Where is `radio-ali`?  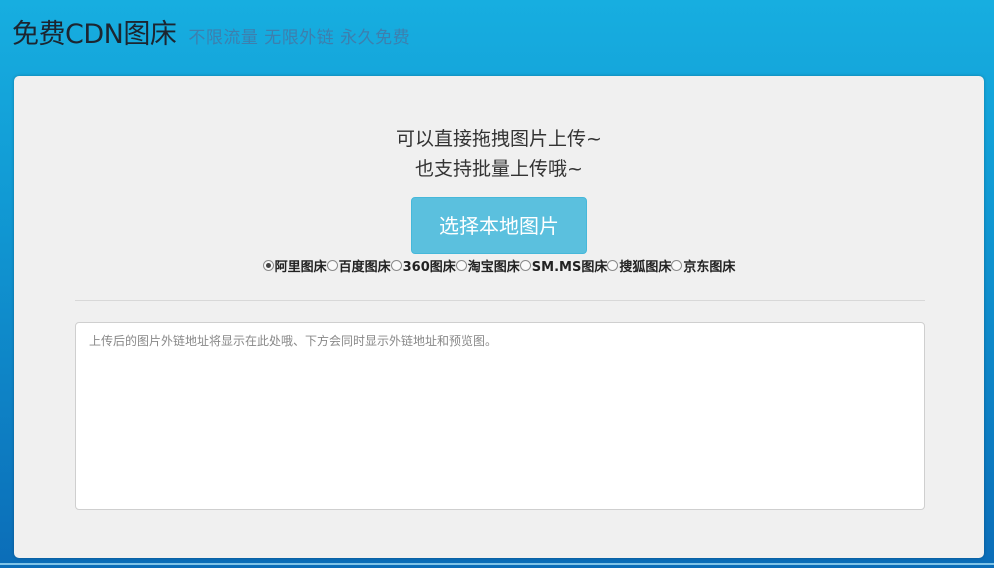
radio-ali is located at coordinates (268, 265).